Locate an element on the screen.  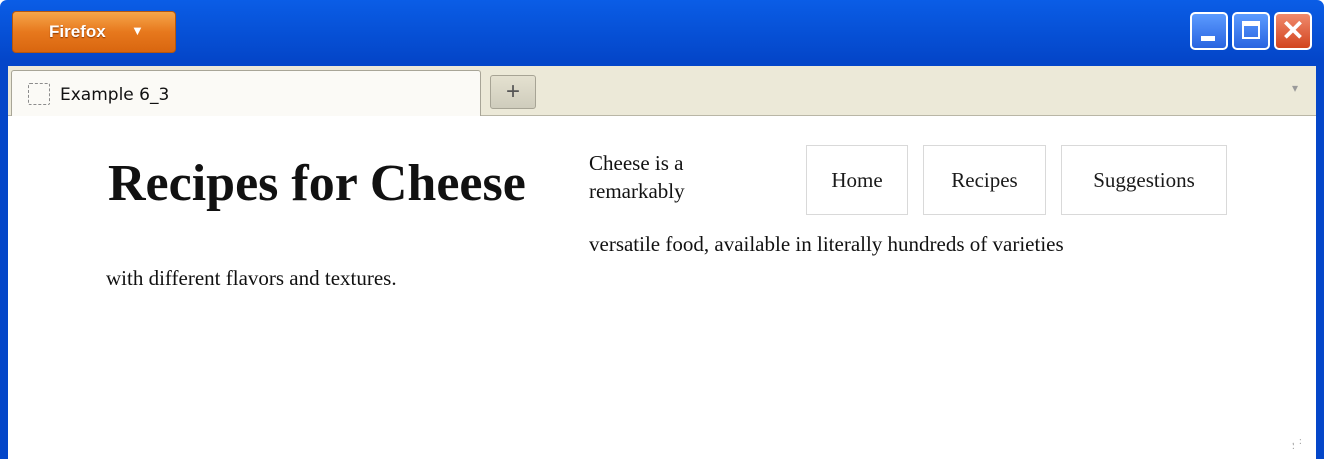
minimize-icon is located at coordinates (1208, 38).